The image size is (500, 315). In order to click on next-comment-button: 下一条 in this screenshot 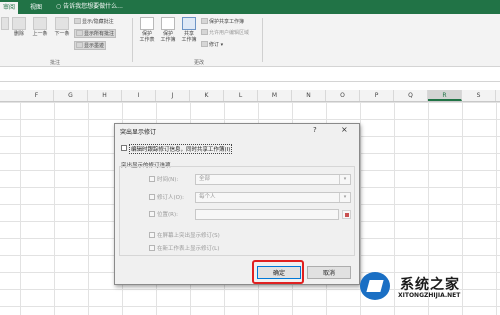, I will do `click(62, 27)`.